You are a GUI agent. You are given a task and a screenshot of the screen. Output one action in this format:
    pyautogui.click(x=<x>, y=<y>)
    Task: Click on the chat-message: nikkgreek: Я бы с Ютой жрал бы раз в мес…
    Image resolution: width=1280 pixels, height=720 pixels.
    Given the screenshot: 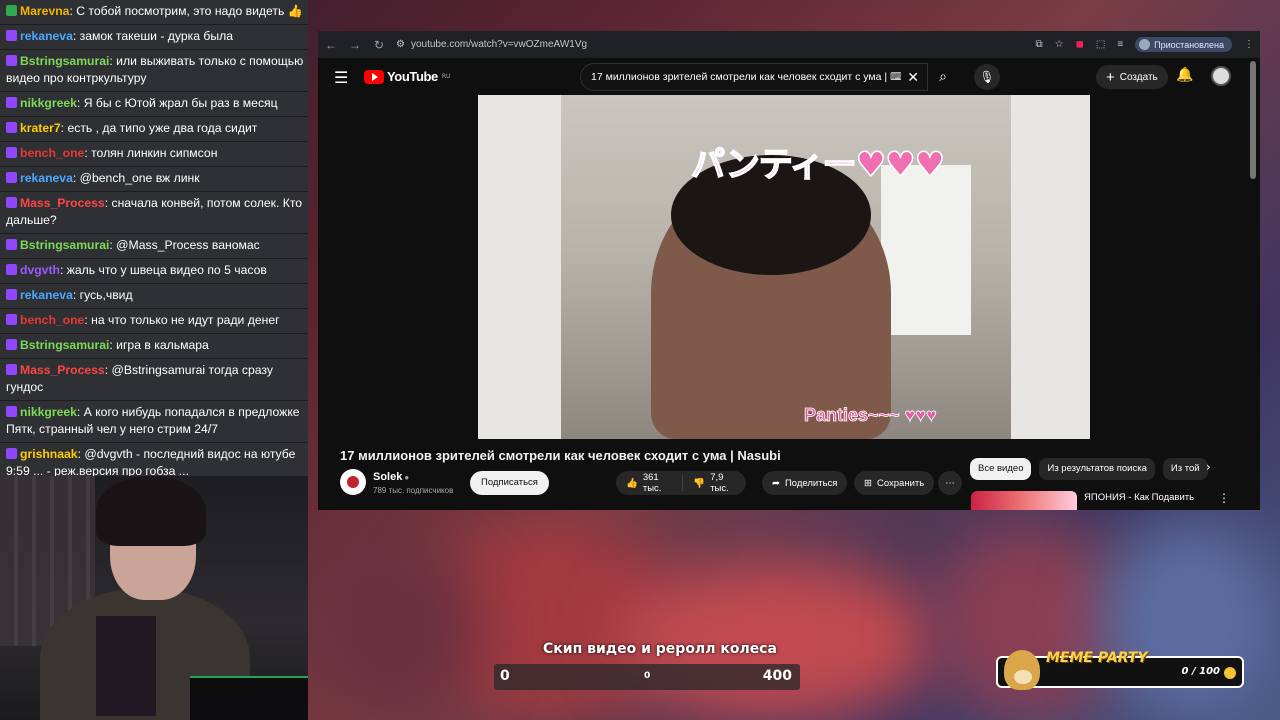 What is the action you would take?
    pyautogui.click(x=154, y=104)
    